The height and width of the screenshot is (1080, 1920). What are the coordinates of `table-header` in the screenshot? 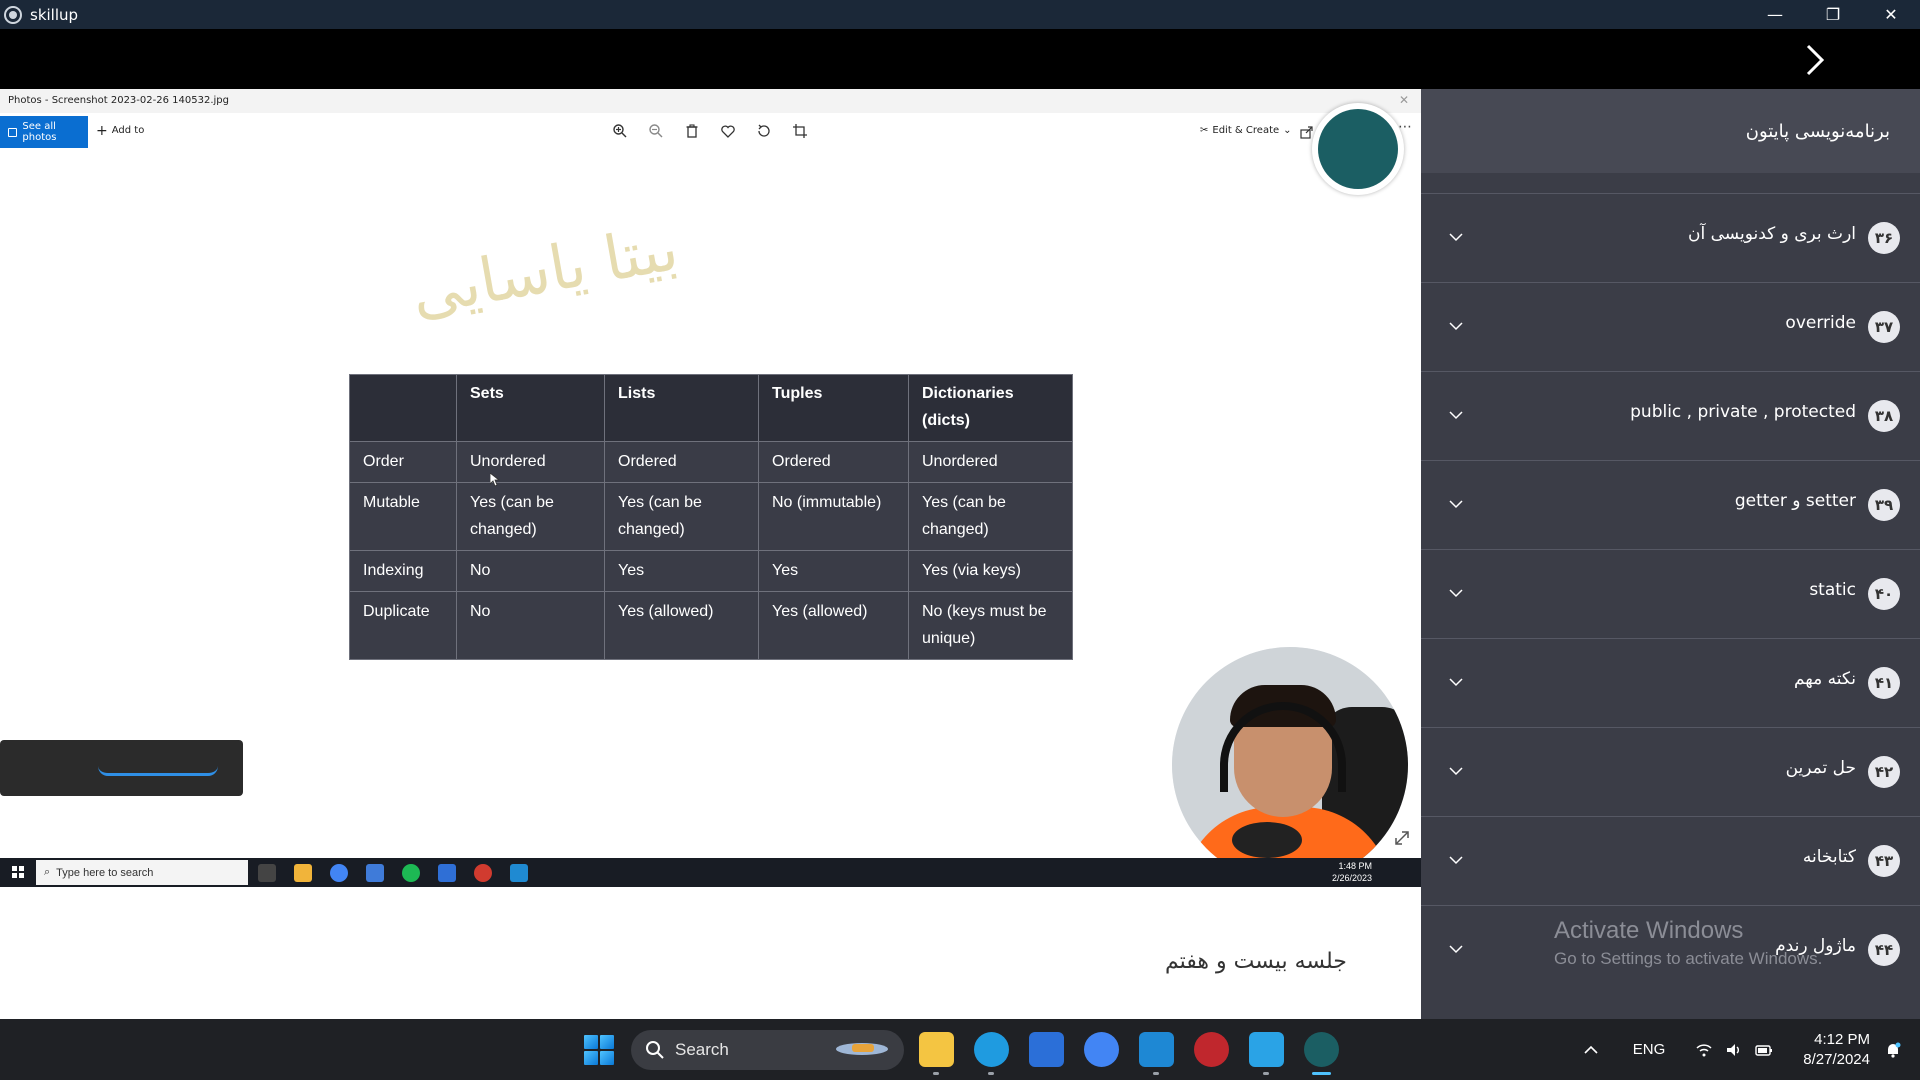 It's located at (403, 408).